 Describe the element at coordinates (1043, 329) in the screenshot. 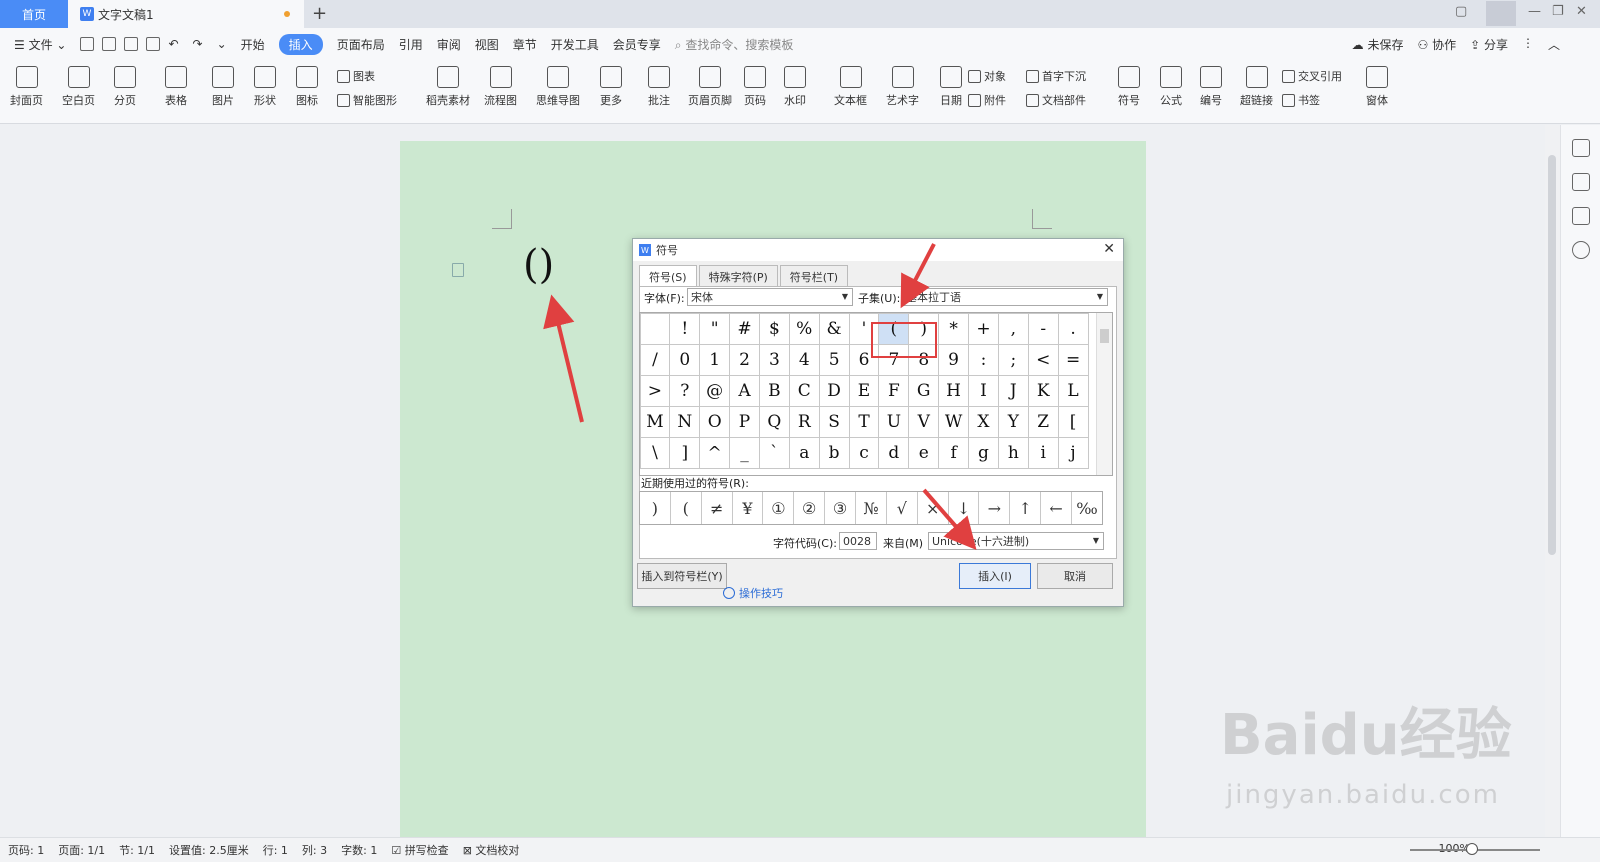

I see `symbol-cell: -` at that location.